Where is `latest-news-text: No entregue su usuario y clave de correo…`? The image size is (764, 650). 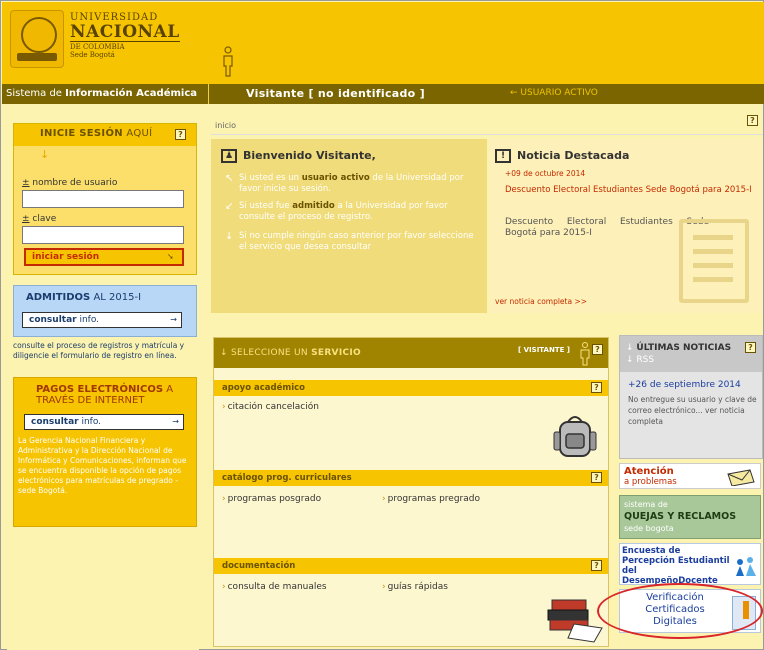
latest-news-text: No entregue su usuario y clave de correo… is located at coordinates (693, 410).